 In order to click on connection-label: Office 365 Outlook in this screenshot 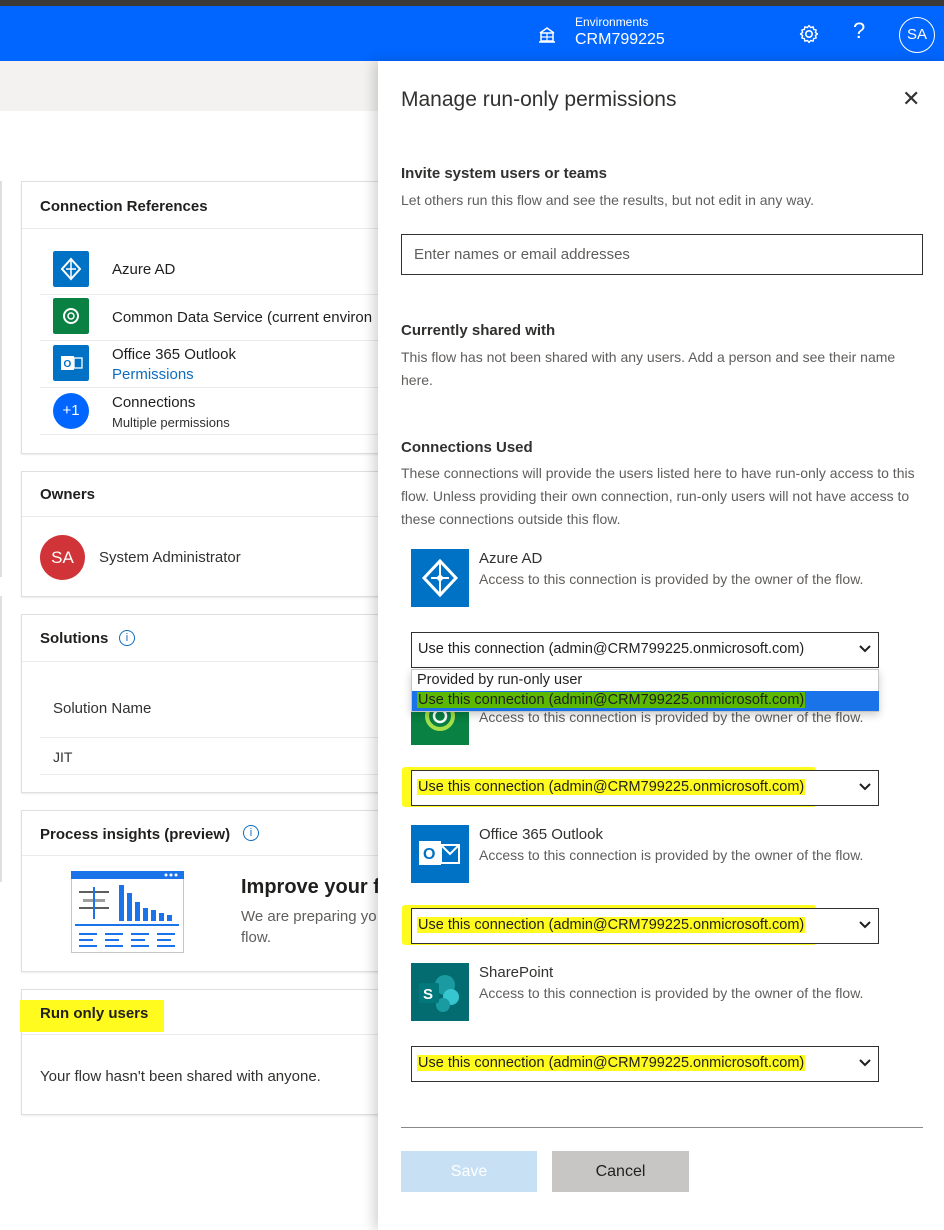, I will do `click(174, 354)`.